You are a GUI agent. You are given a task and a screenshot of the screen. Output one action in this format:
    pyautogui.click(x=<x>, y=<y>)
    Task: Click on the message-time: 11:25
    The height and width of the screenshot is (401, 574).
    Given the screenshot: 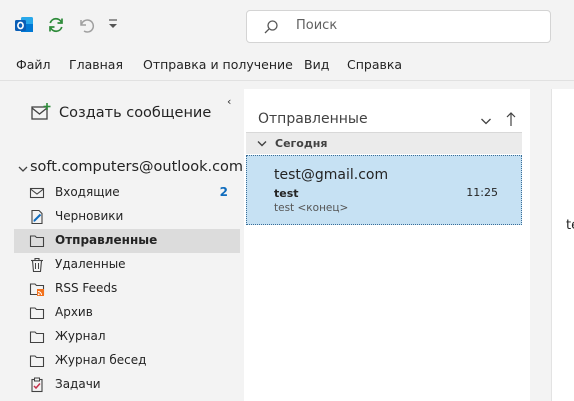 What is the action you would take?
    pyautogui.click(x=482, y=192)
    